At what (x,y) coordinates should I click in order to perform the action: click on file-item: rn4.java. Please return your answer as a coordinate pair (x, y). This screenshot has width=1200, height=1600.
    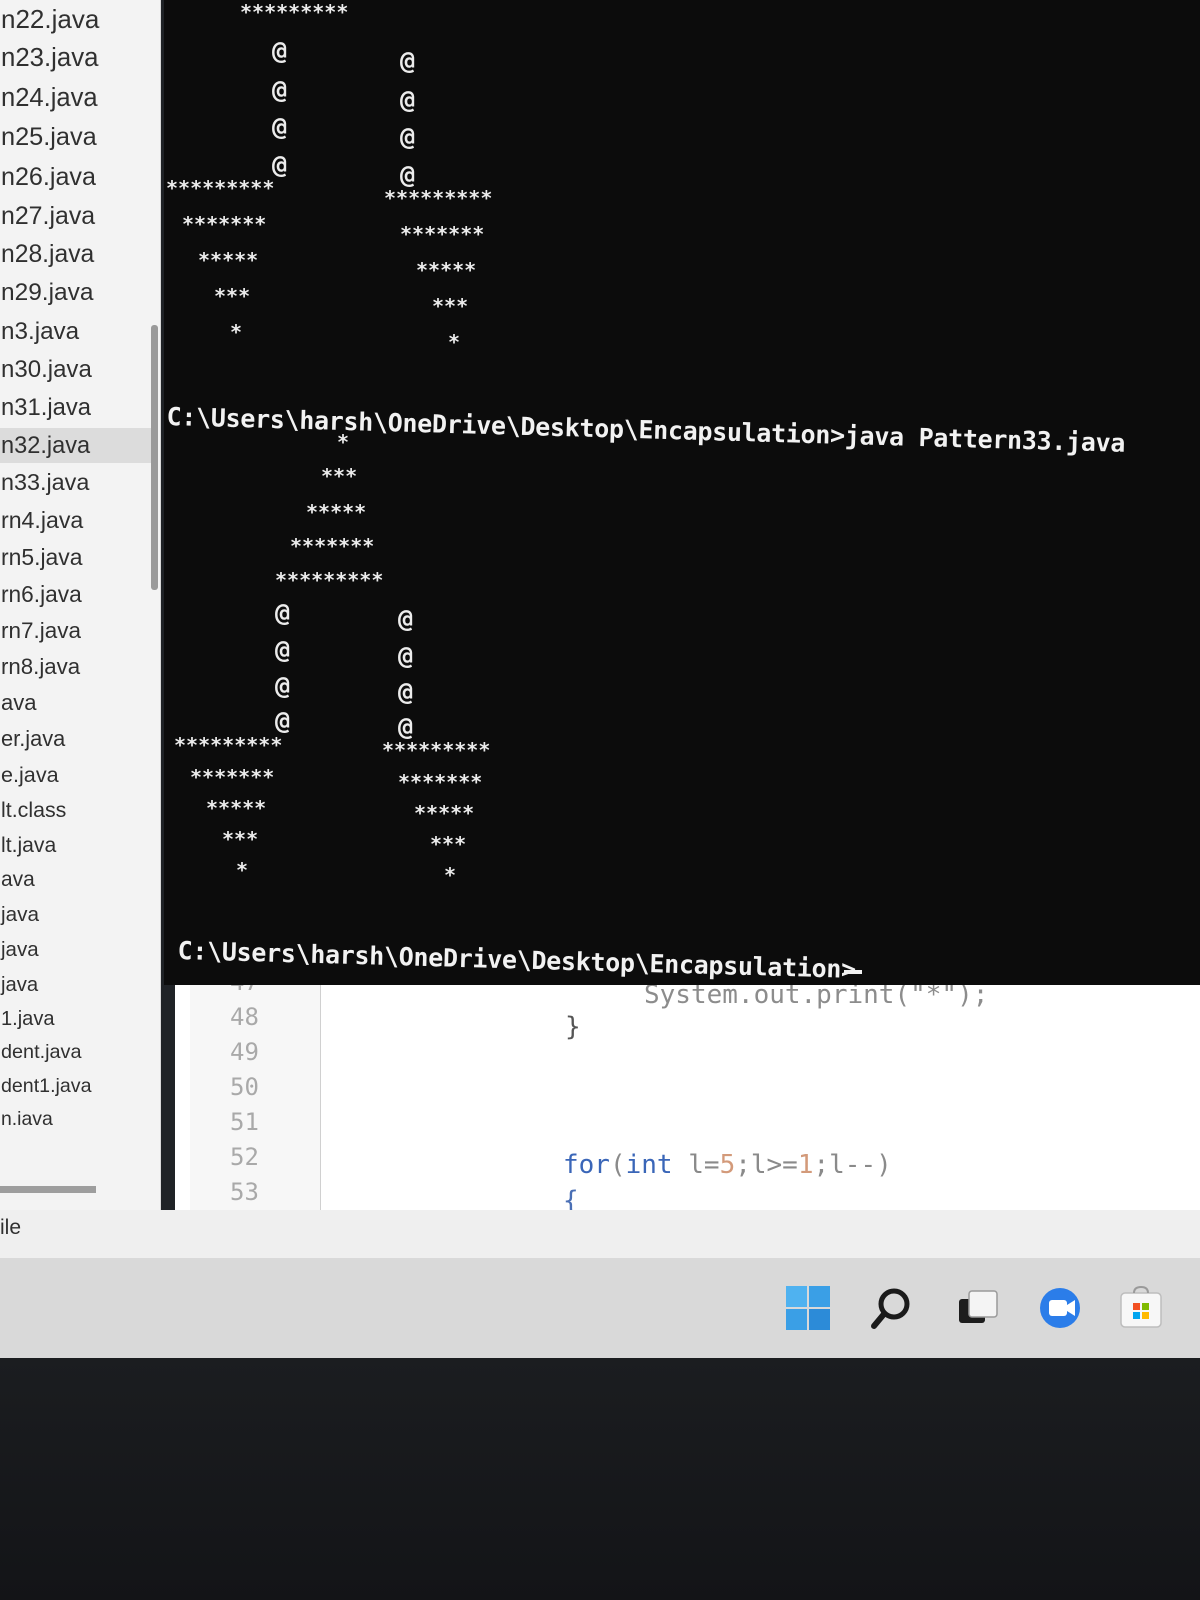
    Looking at the image, I should click on (76, 520).